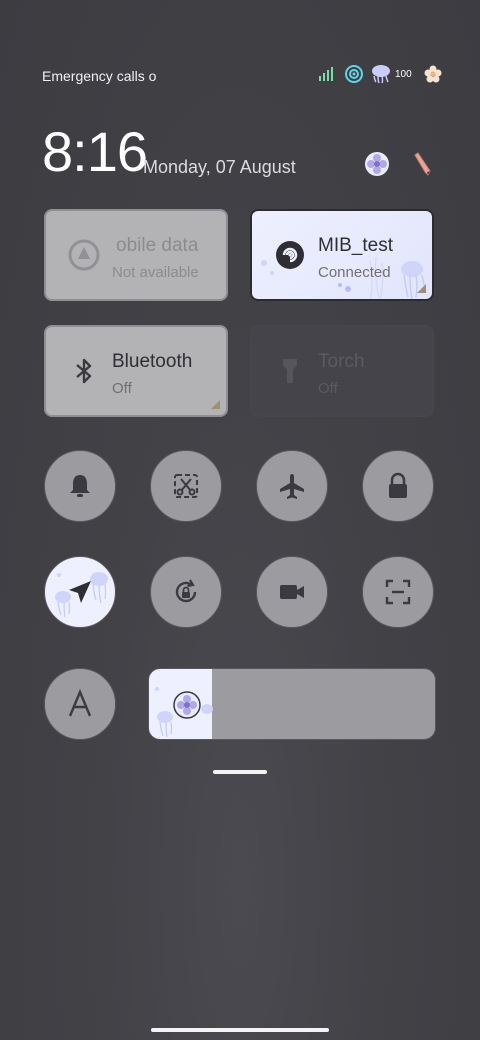 Image resolution: width=480 pixels, height=1040 pixels. Describe the element at coordinates (424, 164) in the screenshot. I see `edit-pencil-icon` at that location.